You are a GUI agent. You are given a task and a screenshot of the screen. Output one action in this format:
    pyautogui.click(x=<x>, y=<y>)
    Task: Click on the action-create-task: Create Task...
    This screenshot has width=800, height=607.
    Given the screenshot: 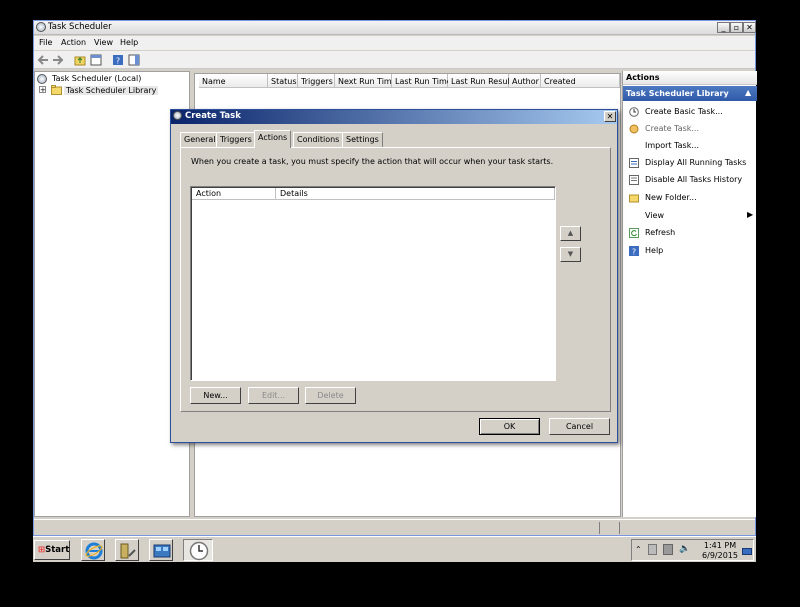 What is the action you would take?
    pyautogui.click(x=692, y=130)
    